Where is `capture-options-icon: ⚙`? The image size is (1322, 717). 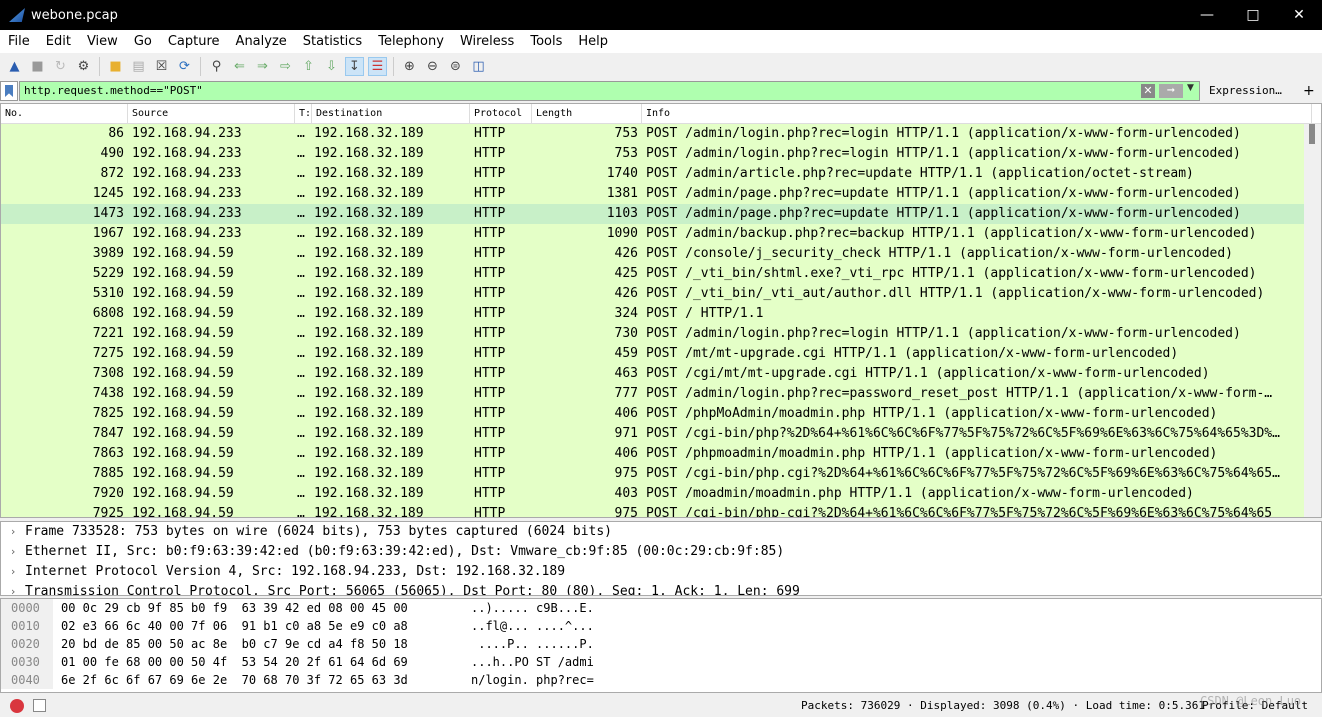
capture-options-icon: ⚙ is located at coordinates (83, 66).